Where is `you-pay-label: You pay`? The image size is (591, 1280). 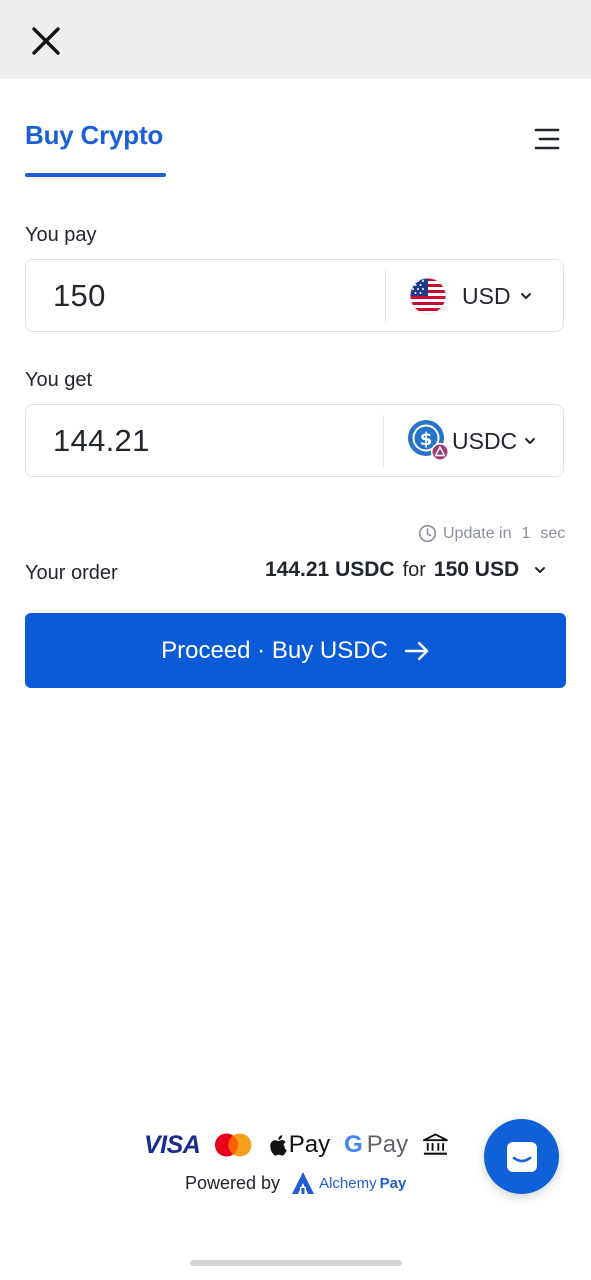 you-pay-label: You pay is located at coordinates (61, 235).